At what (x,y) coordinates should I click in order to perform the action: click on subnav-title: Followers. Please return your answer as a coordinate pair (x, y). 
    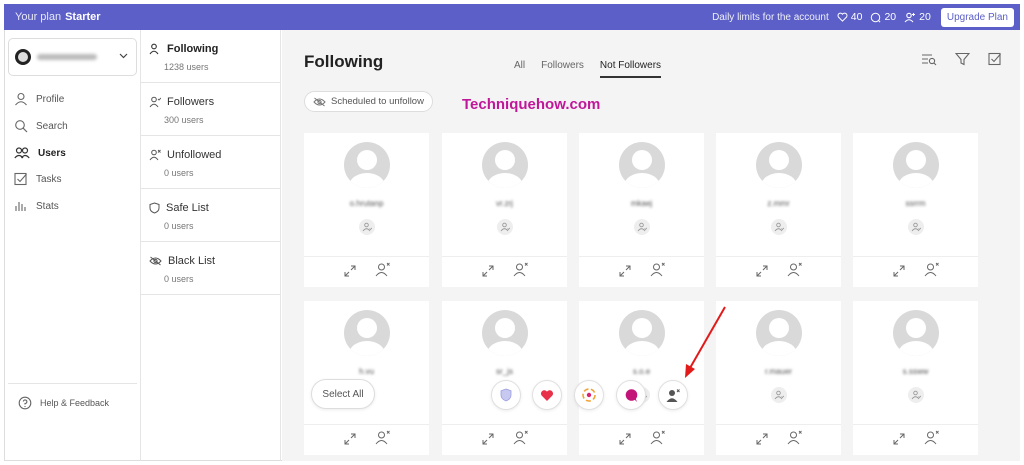
    Looking at the image, I should click on (191, 102).